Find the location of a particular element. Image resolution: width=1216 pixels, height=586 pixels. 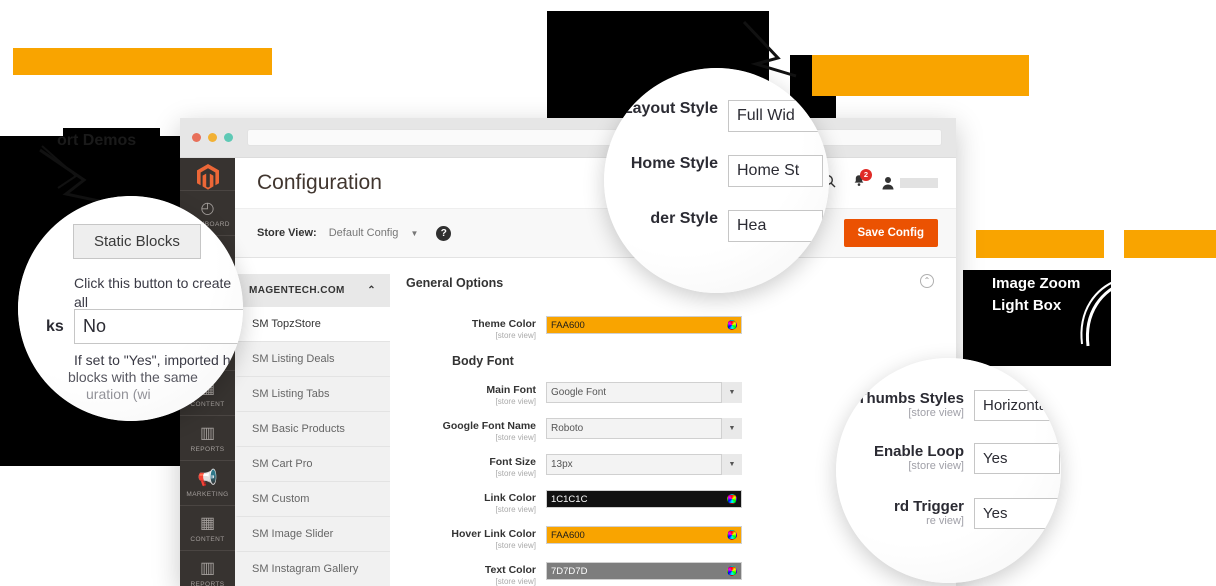

rail-label: CONTENT is located at coordinates (207, 539).